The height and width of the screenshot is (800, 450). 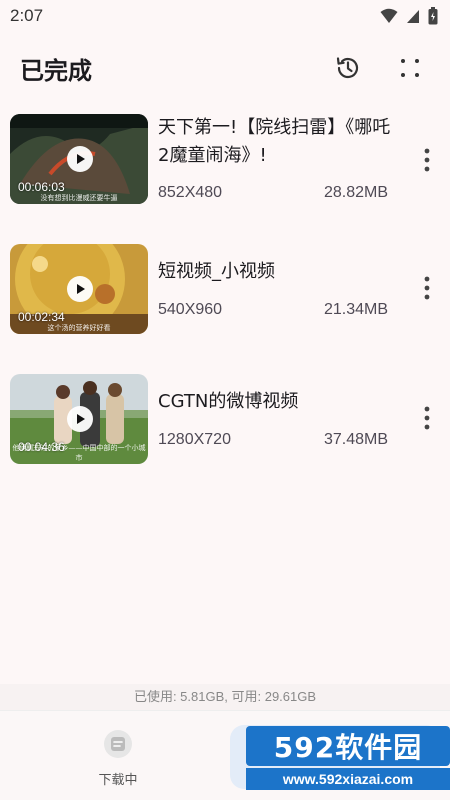 I want to click on video-duration: 00:06:03, so click(x=41, y=187).